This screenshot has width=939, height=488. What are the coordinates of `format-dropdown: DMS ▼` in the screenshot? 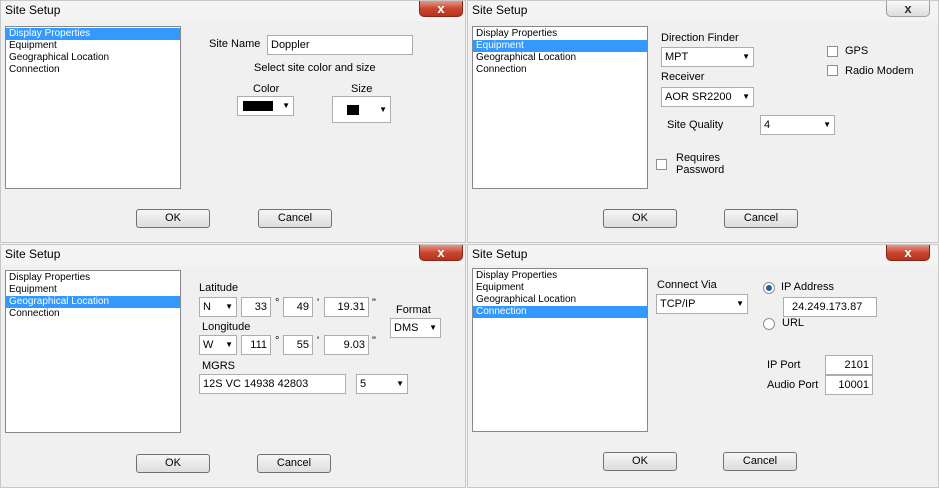 It's located at (415, 328).